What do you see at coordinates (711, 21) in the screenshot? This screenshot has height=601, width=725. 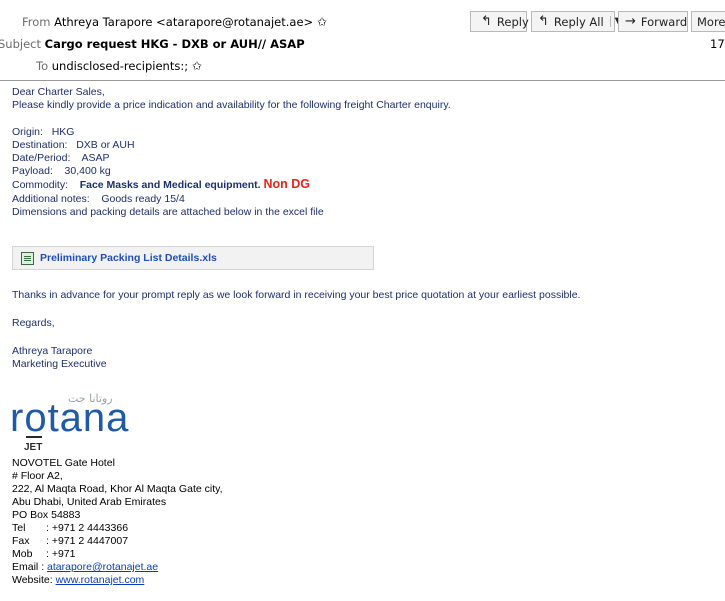 I see `more-label: More` at bounding box center [711, 21].